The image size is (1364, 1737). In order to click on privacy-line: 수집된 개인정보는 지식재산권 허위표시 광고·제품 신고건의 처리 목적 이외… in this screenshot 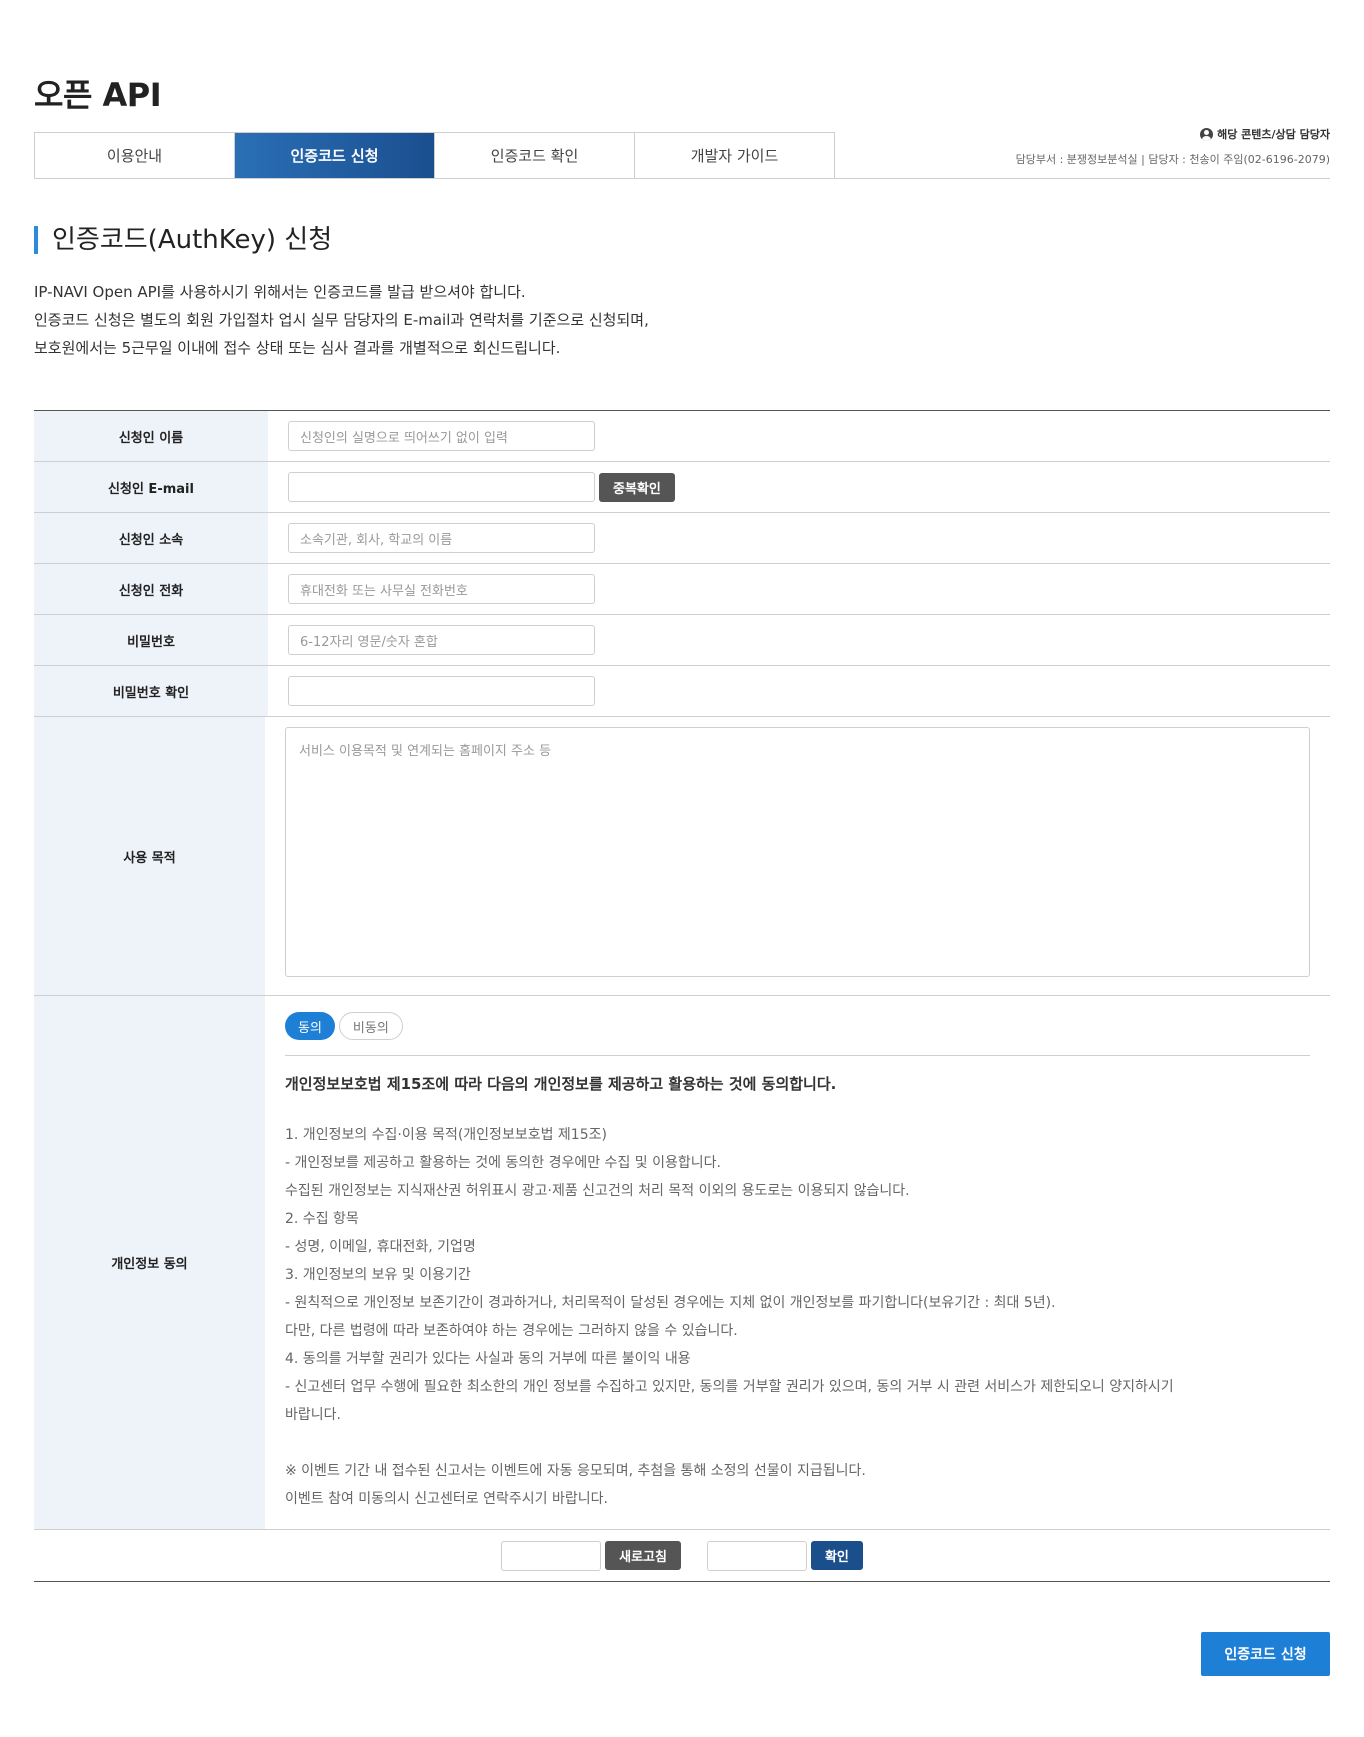, I will do `click(597, 1191)`.